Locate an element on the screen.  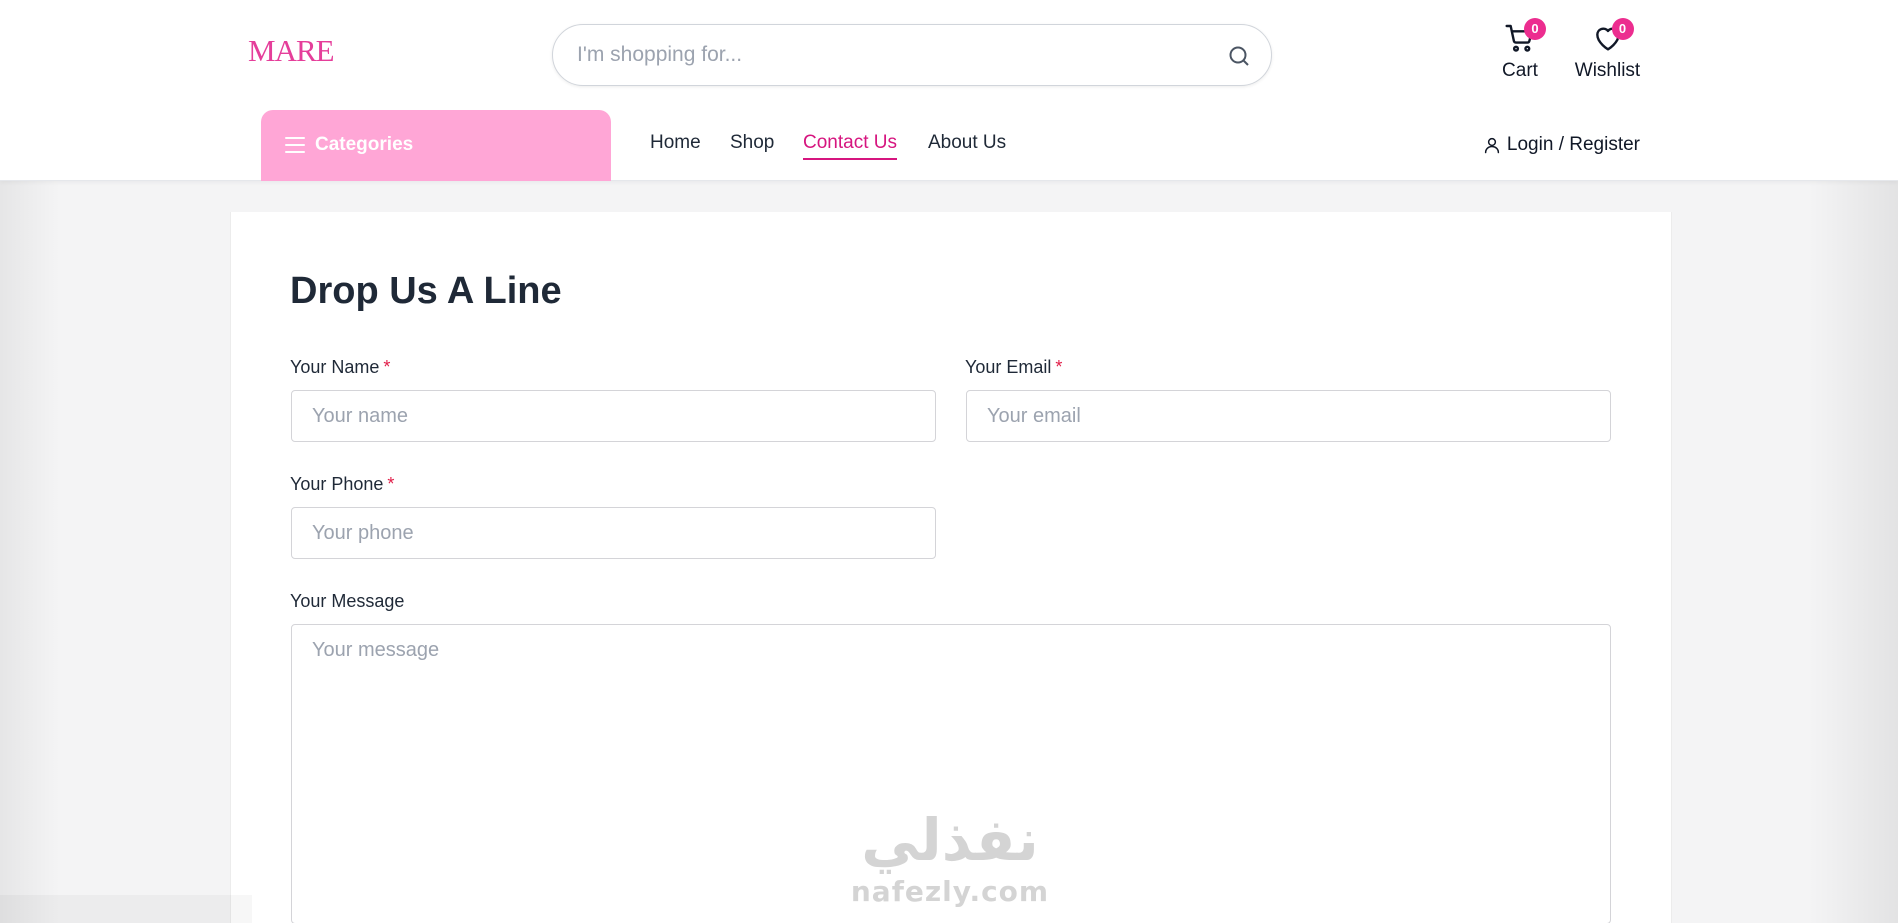
phone-label: Your Phone * is located at coordinates (342, 484).